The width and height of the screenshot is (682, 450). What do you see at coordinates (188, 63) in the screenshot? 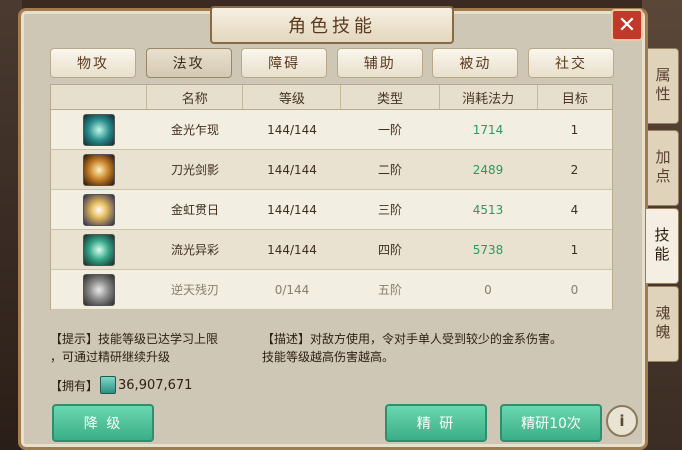
I see `tab-magic-attack: 法攻` at bounding box center [188, 63].